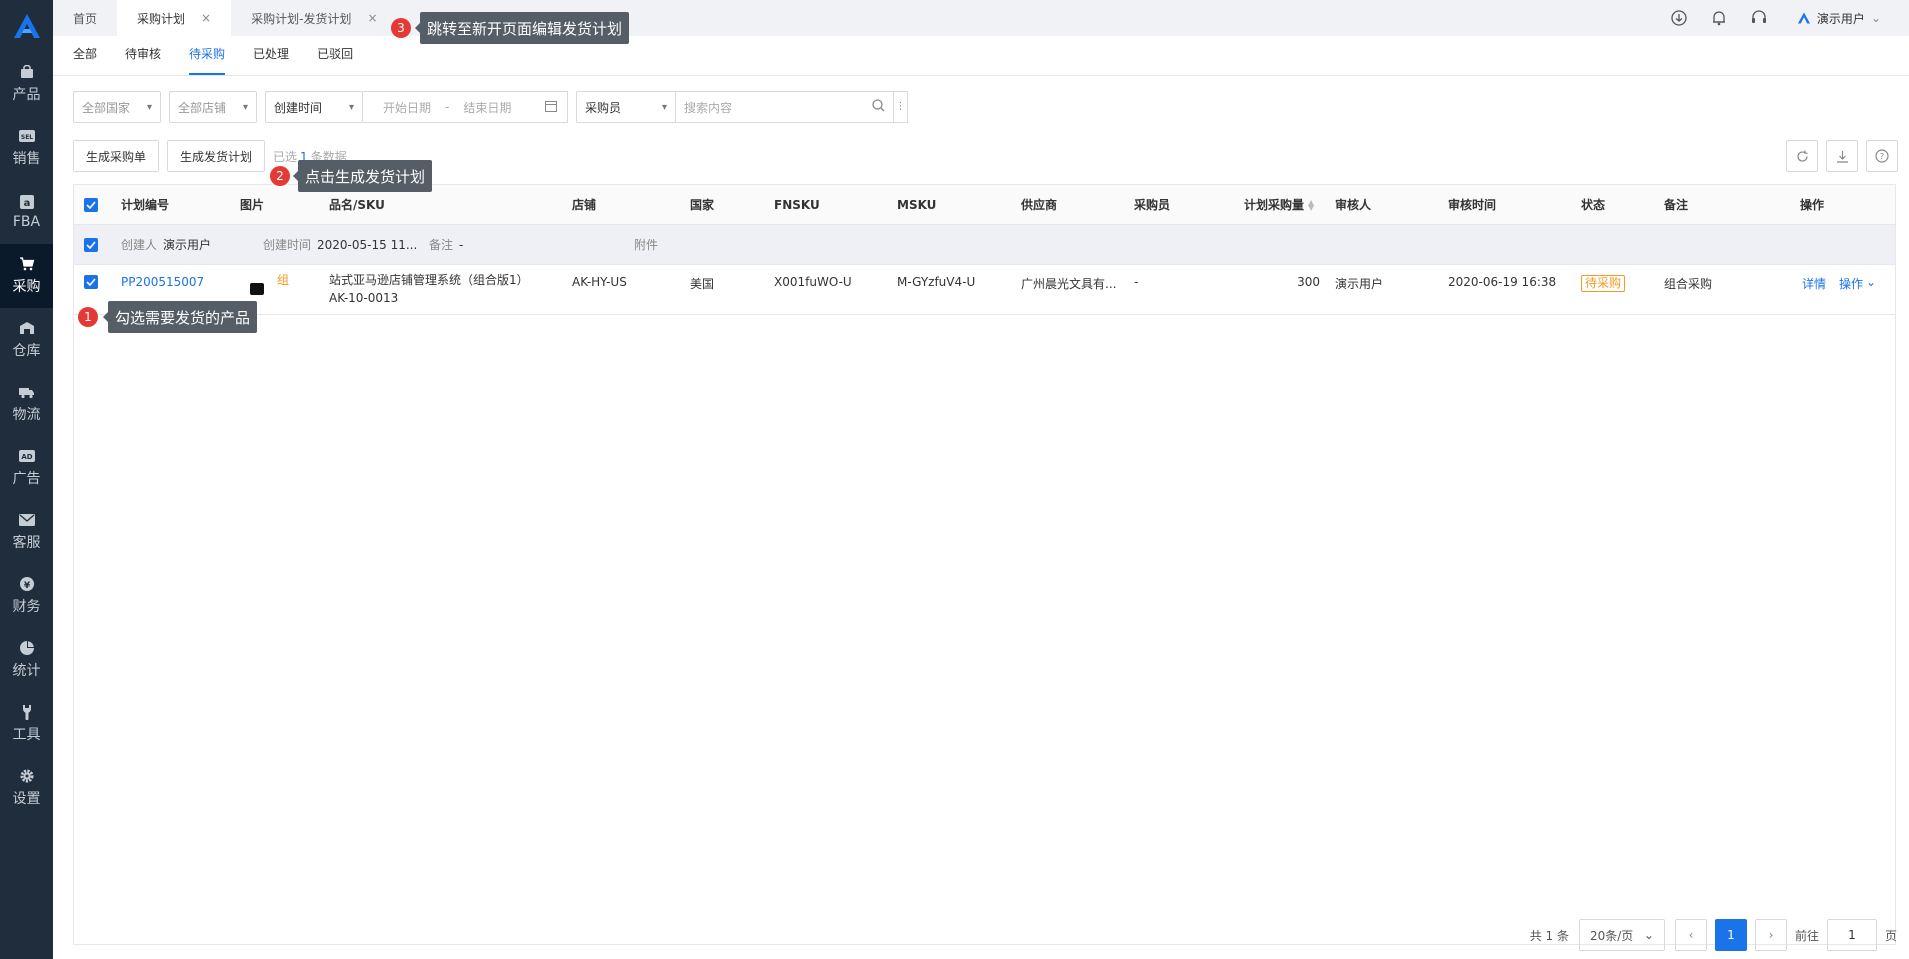 The height and width of the screenshot is (959, 1909). What do you see at coordinates (1152, 205) in the screenshot?
I see `header-buyer: 采购员` at bounding box center [1152, 205].